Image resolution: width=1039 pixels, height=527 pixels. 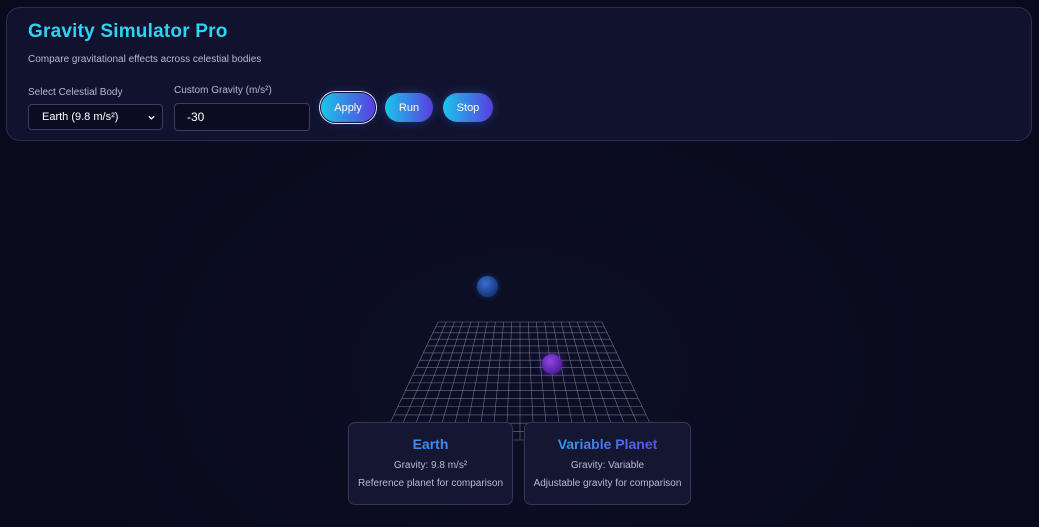 I want to click on card-title: Variable Planet, so click(x=607, y=444).